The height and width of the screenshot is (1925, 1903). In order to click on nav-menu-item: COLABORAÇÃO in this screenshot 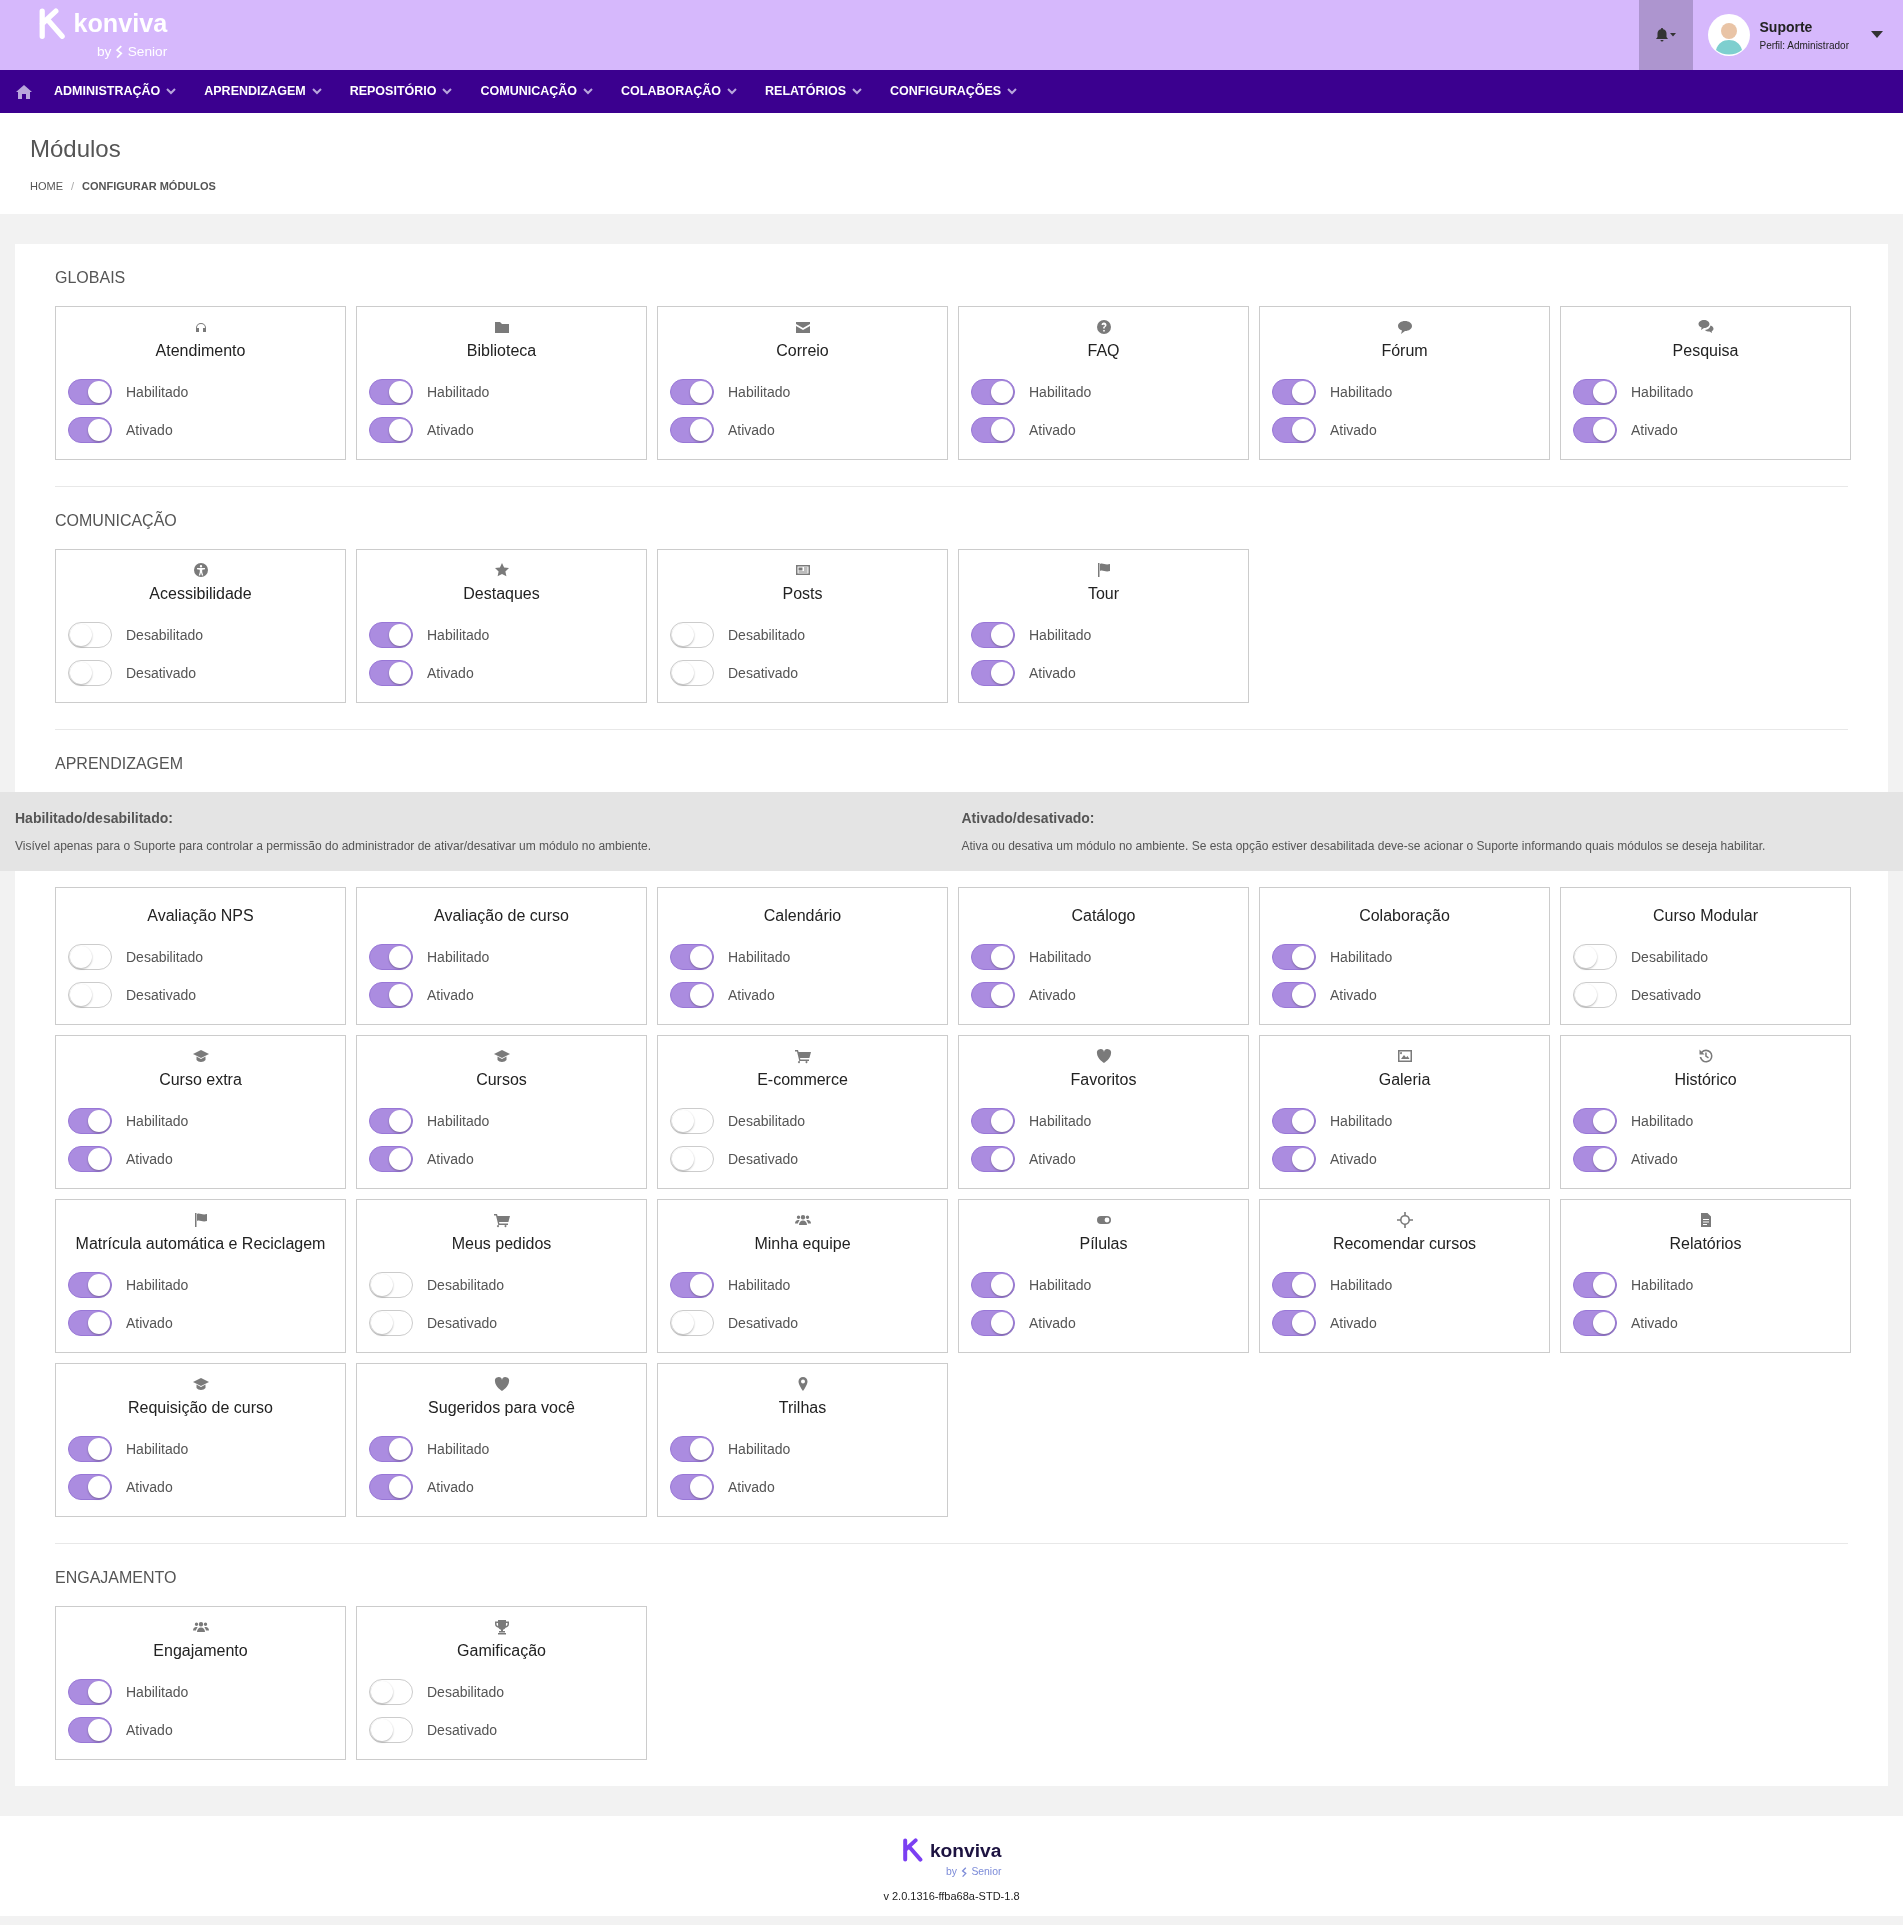, I will do `click(679, 91)`.